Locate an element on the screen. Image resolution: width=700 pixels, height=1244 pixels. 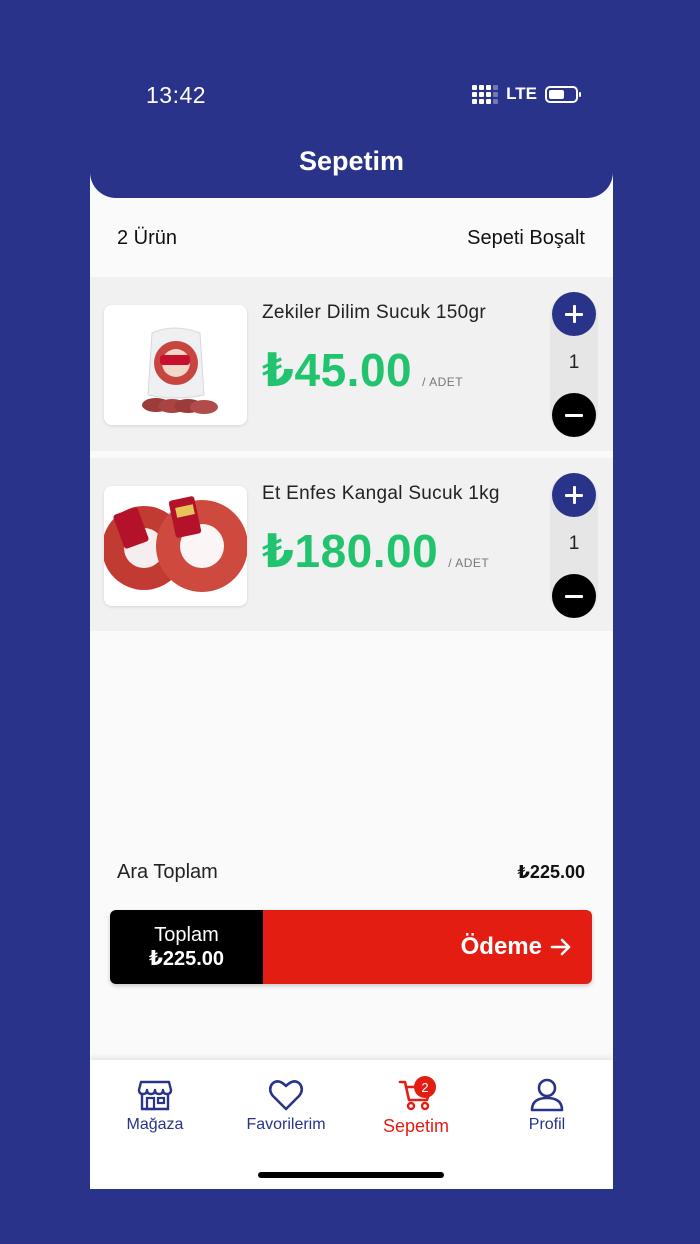
bottom-tab-bar: Mağaza Favorilerim 2 Sepetim Profil is located at coordinates (351, 1124).